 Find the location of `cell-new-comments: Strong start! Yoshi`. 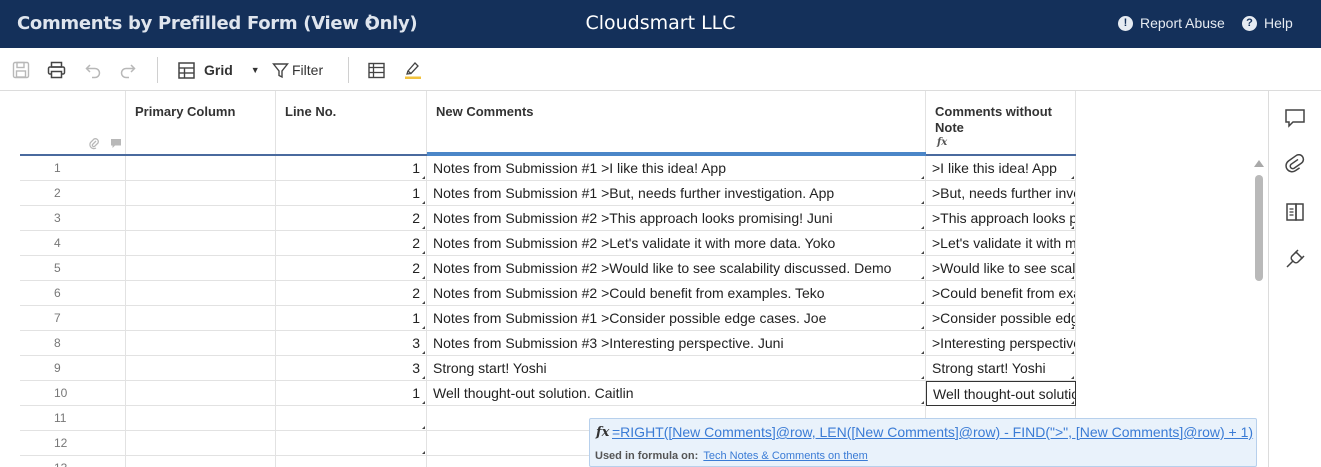

cell-new-comments: Strong start! Yoshi is located at coordinates (676, 368).